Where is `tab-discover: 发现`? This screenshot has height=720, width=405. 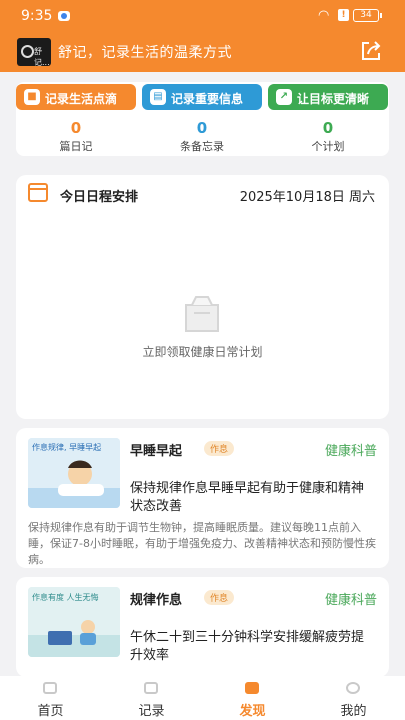 tab-discover: 发现 is located at coordinates (252, 698).